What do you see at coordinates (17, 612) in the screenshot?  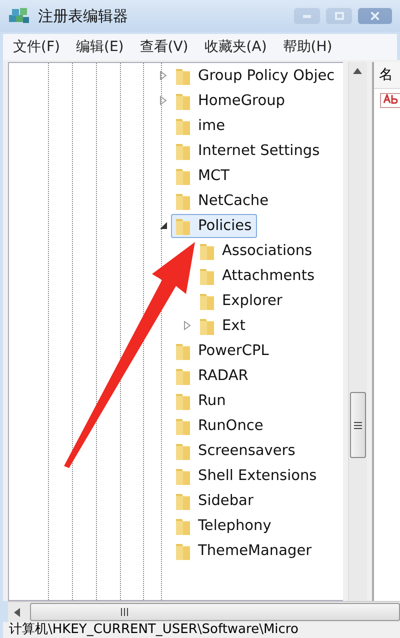 I see `scroll-left-arrow-icon` at bounding box center [17, 612].